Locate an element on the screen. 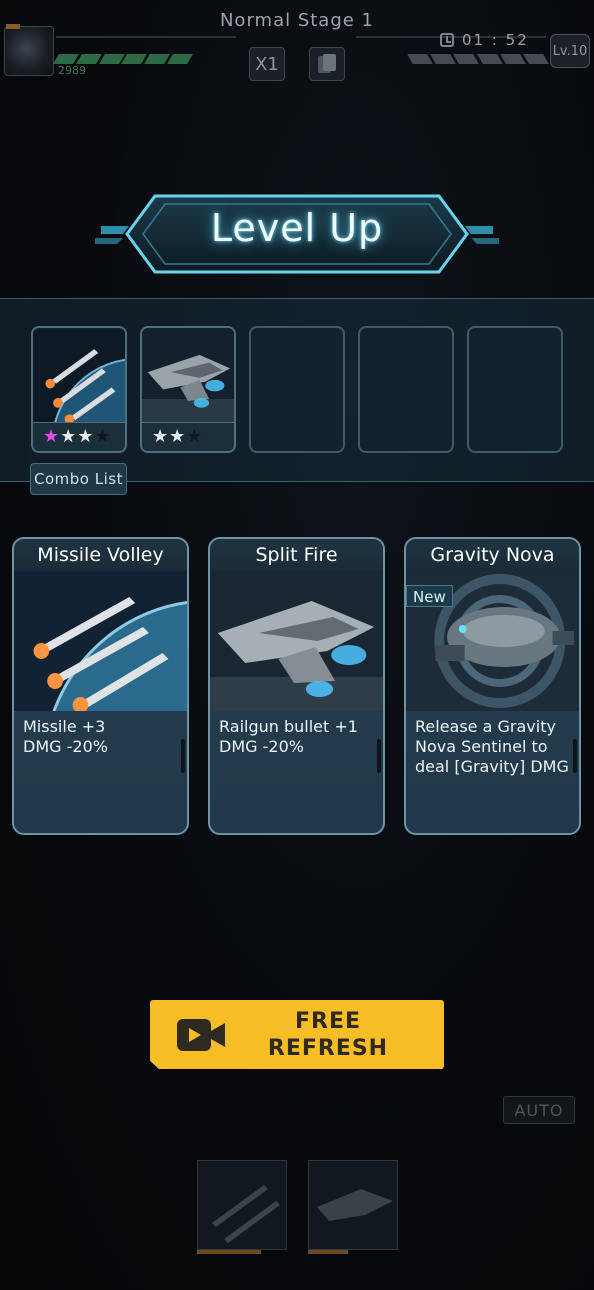 The image size is (594, 1290). missile-volley-stars: ★ ★ ★ ★ is located at coordinates (79, 436).